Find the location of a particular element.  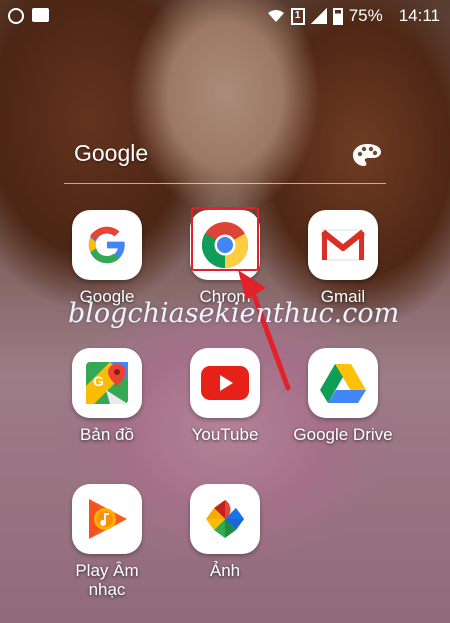

app-photos: Ảnh is located at coordinates (225, 532).